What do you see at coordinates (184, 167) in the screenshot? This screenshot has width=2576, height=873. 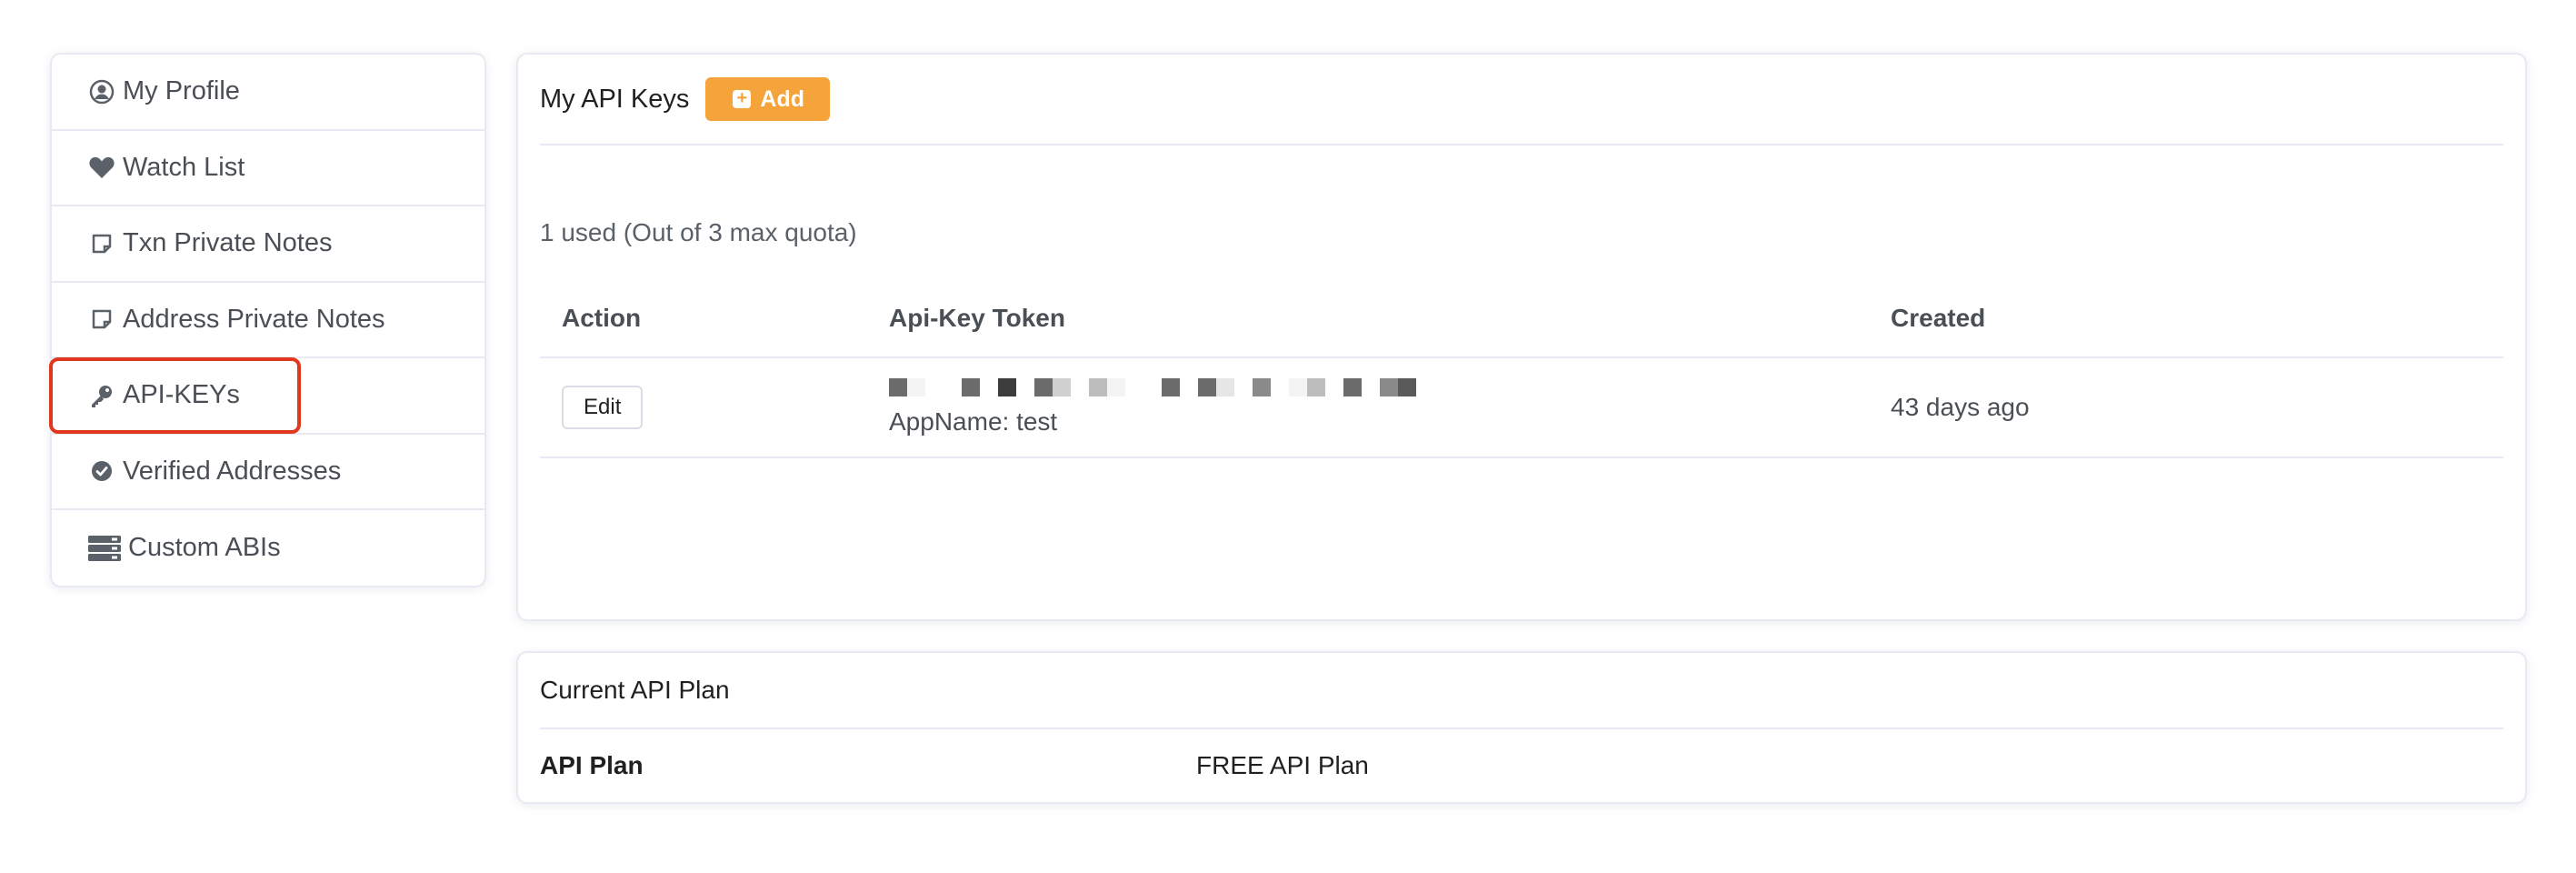 I see `sidebar-item-label: Watch List` at bounding box center [184, 167].